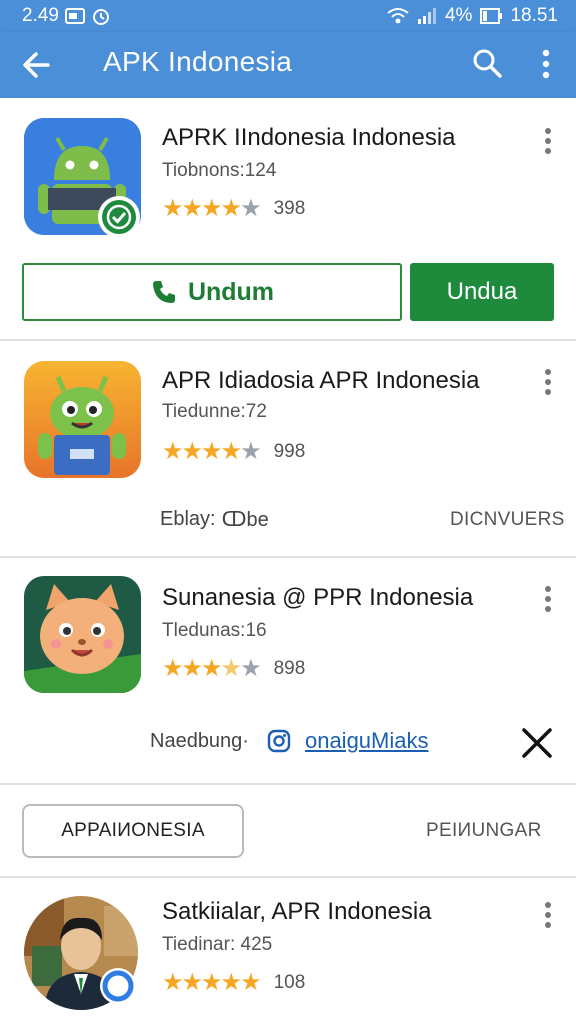 The height and width of the screenshot is (1024, 576). I want to click on card-meta: Eblay: ↀbe, so click(214, 519).